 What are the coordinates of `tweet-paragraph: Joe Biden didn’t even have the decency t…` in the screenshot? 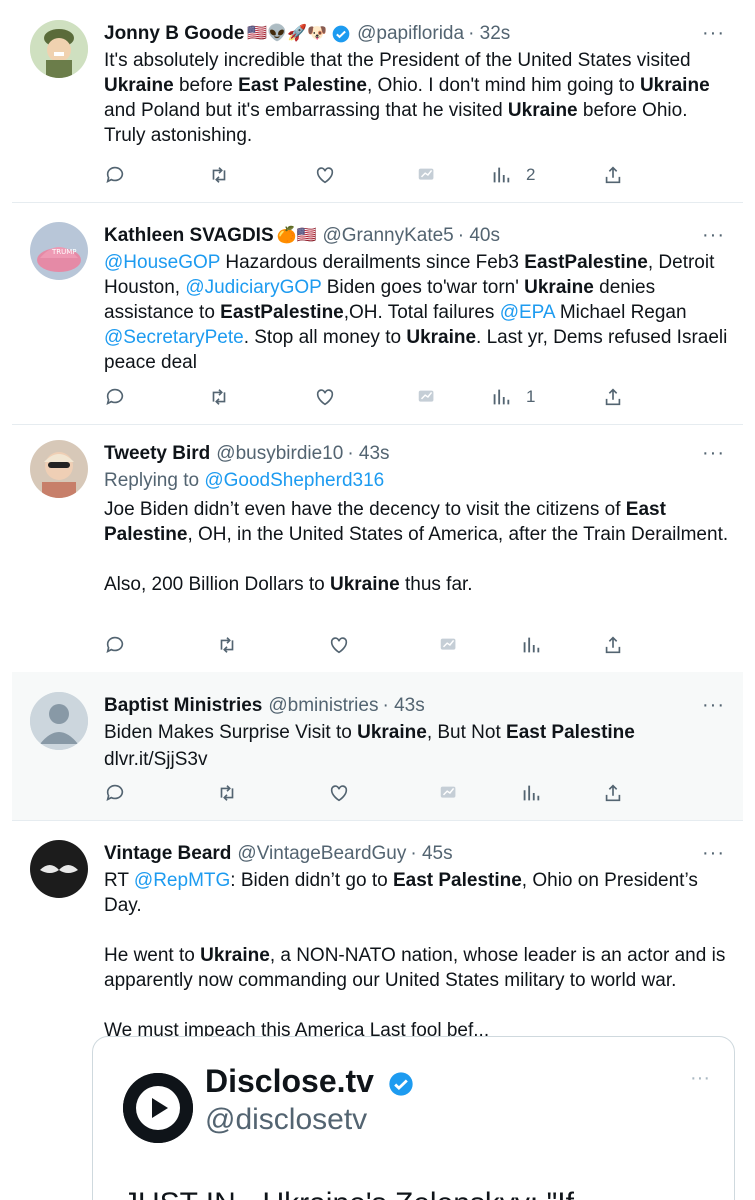 It's located at (417, 522).